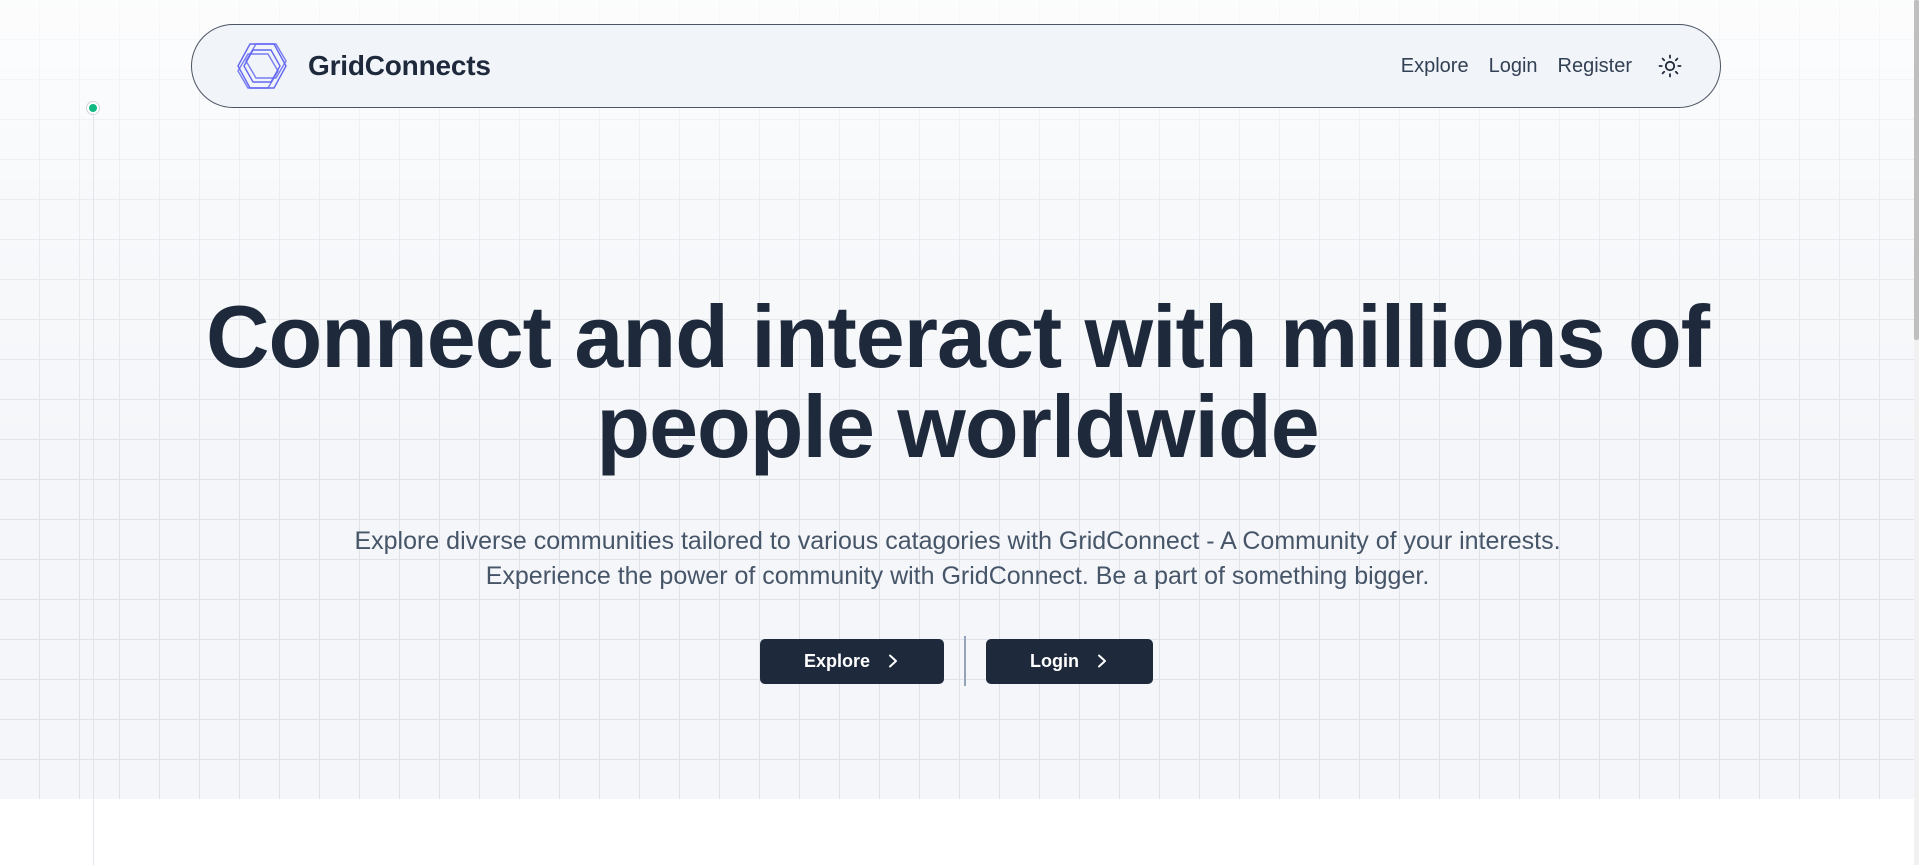  I want to click on navbar: GridConnects Explore Login Register, so click(956, 66).